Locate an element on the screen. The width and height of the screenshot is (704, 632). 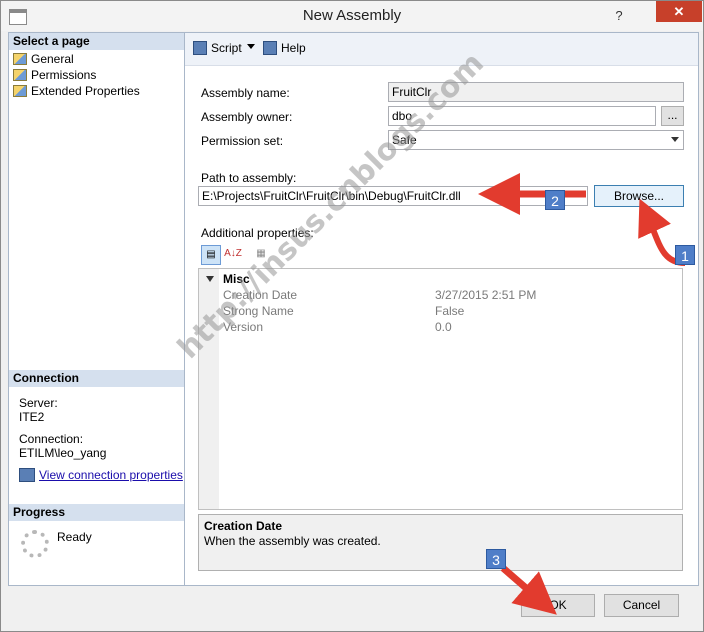
sidebar-item-general: General is located at coordinates (43, 59).